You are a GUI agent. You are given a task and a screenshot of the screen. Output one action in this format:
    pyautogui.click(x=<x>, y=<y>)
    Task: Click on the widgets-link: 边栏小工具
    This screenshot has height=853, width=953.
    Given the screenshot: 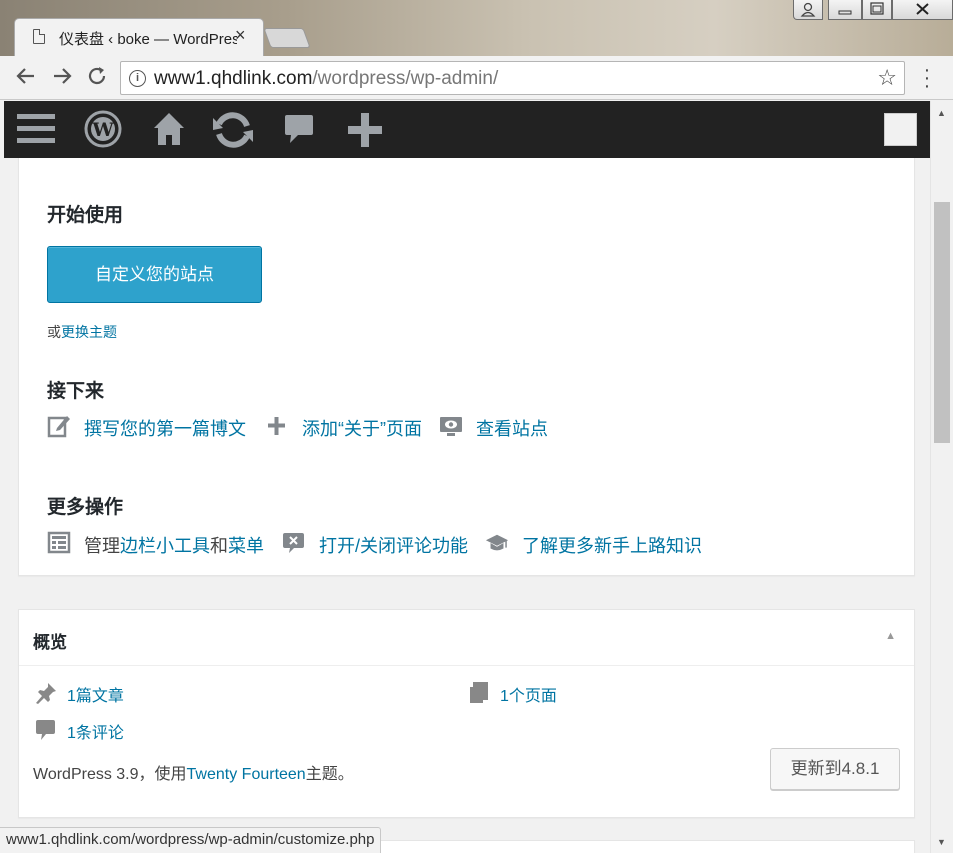 What is the action you would take?
    pyautogui.click(x=165, y=546)
    